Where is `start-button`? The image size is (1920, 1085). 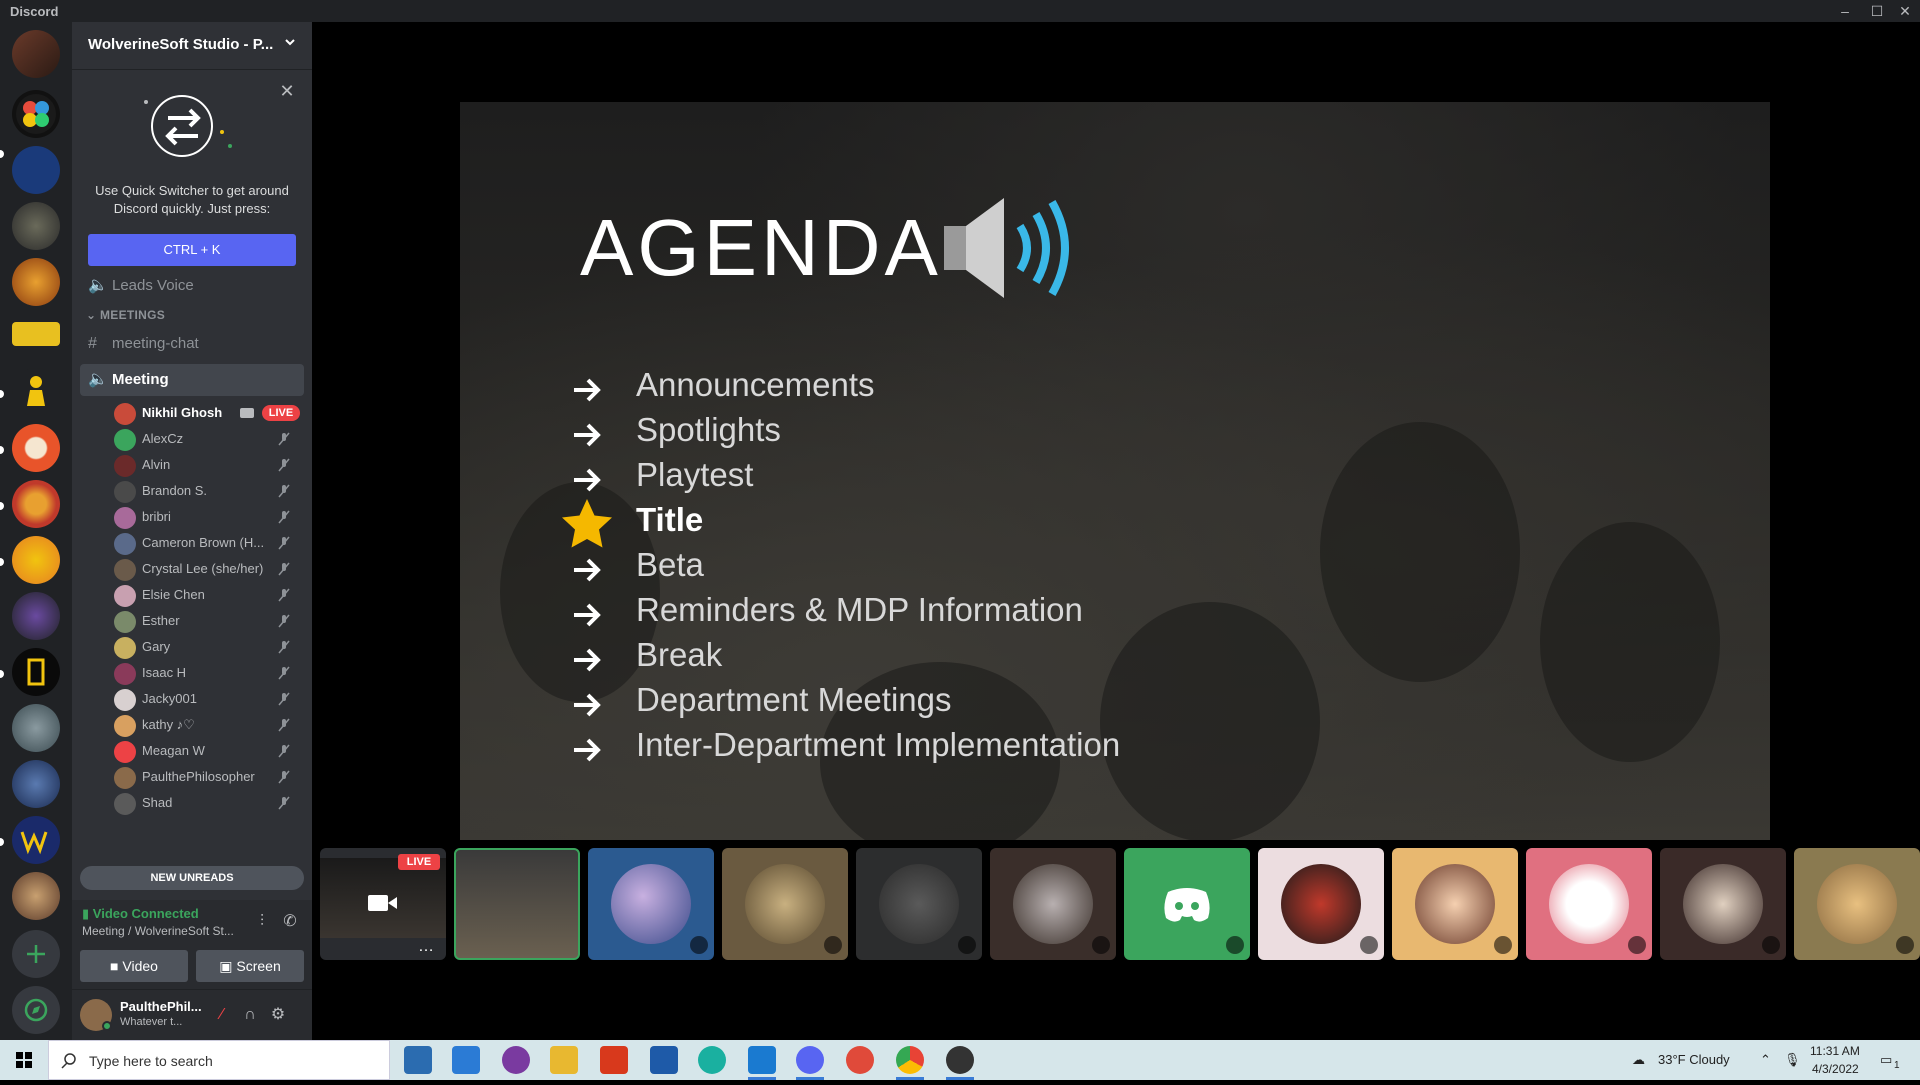
start-button is located at coordinates (24, 1060).